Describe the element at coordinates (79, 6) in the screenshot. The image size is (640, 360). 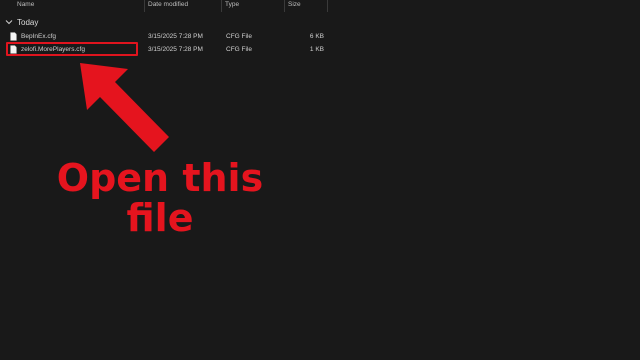
I see `column-header-name: Name` at that location.